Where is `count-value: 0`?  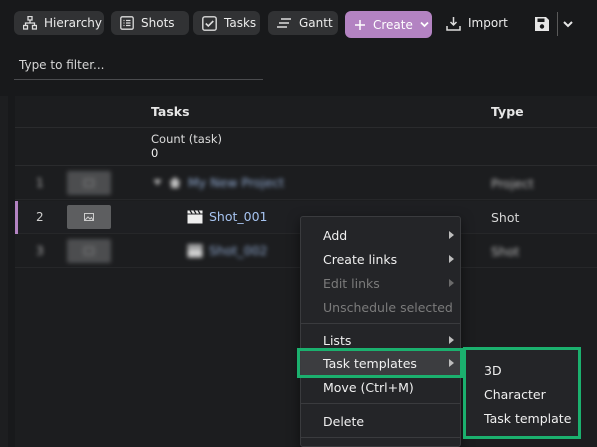
count-value: 0 is located at coordinates (155, 153).